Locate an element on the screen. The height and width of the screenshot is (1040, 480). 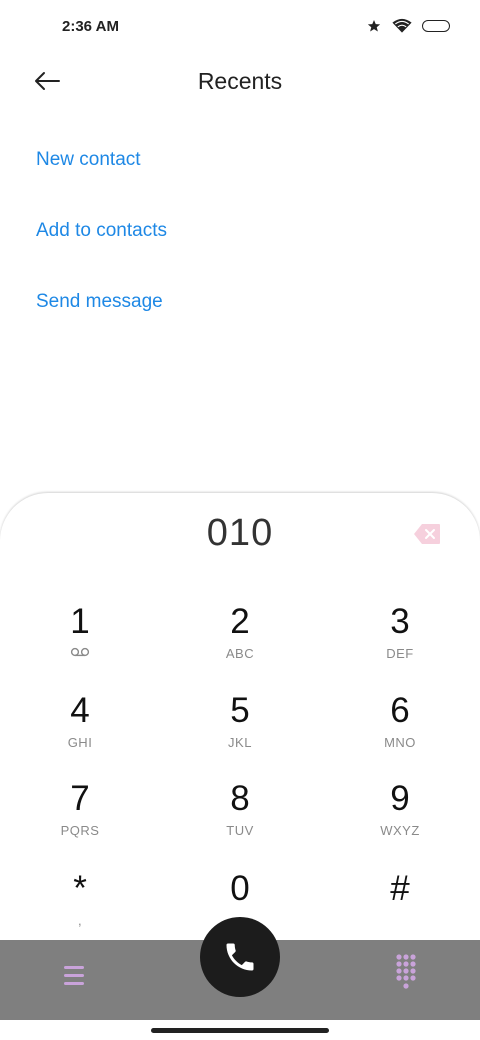
key-9: 9 WXYZ is located at coordinates (400, 817).